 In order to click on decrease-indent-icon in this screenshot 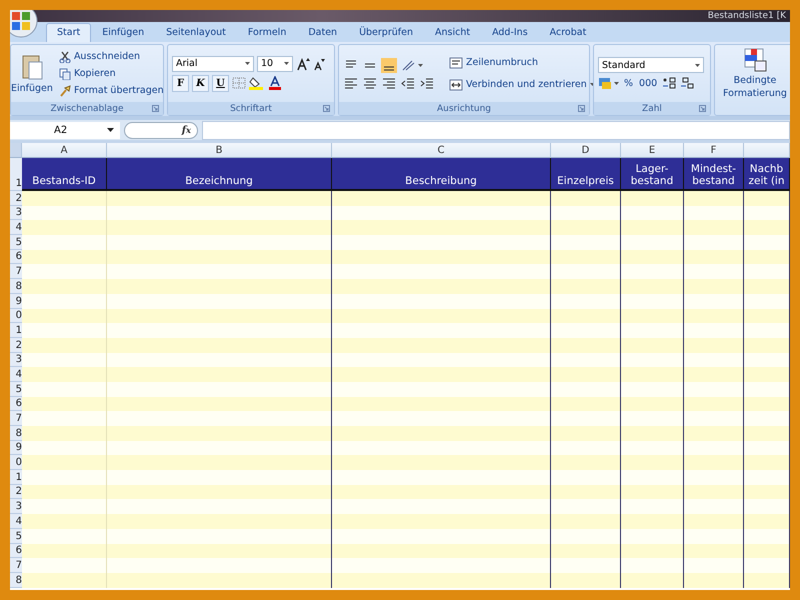, I will do `click(408, 83)`.